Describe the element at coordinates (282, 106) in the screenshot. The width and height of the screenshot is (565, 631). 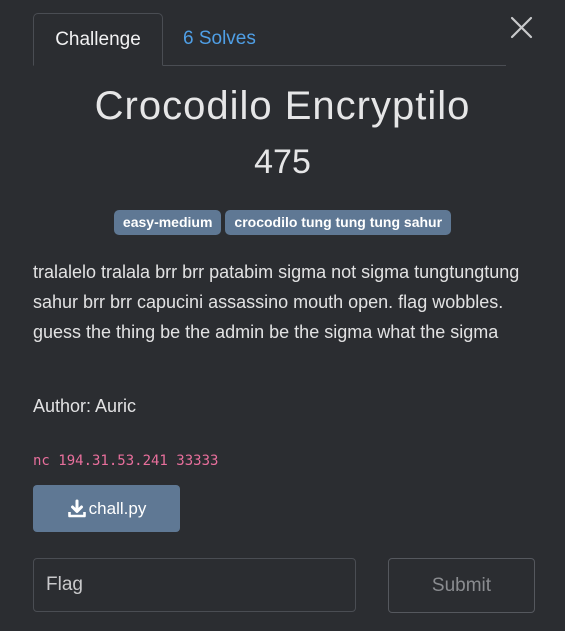
I see `challenge-title: Crocodilo Encryptilo` at that location.